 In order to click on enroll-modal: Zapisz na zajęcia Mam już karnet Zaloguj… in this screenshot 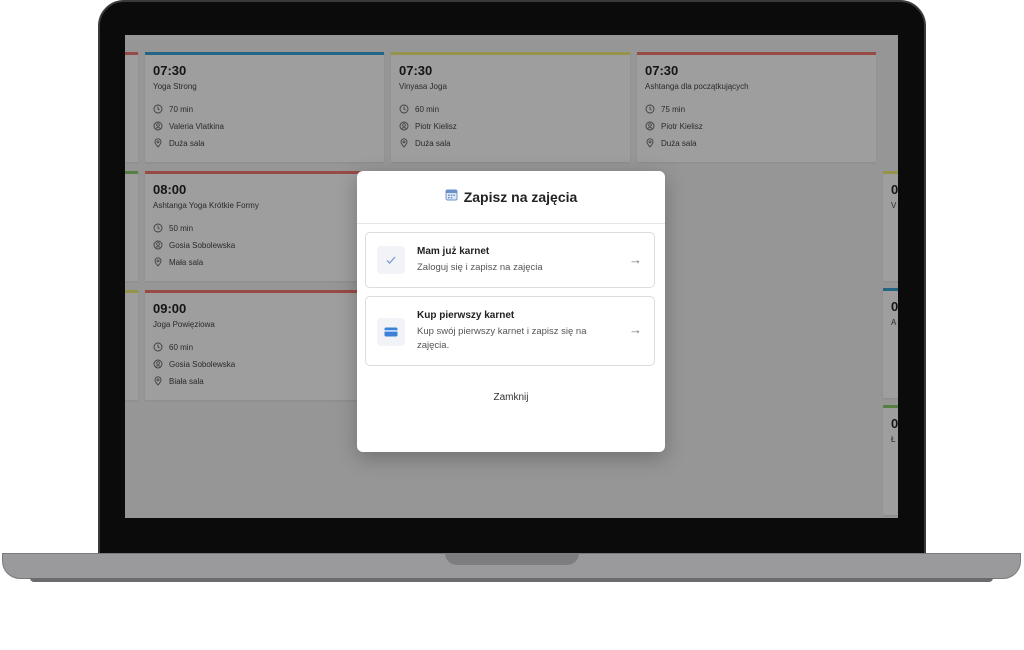, I will do `click(511, 311)`.